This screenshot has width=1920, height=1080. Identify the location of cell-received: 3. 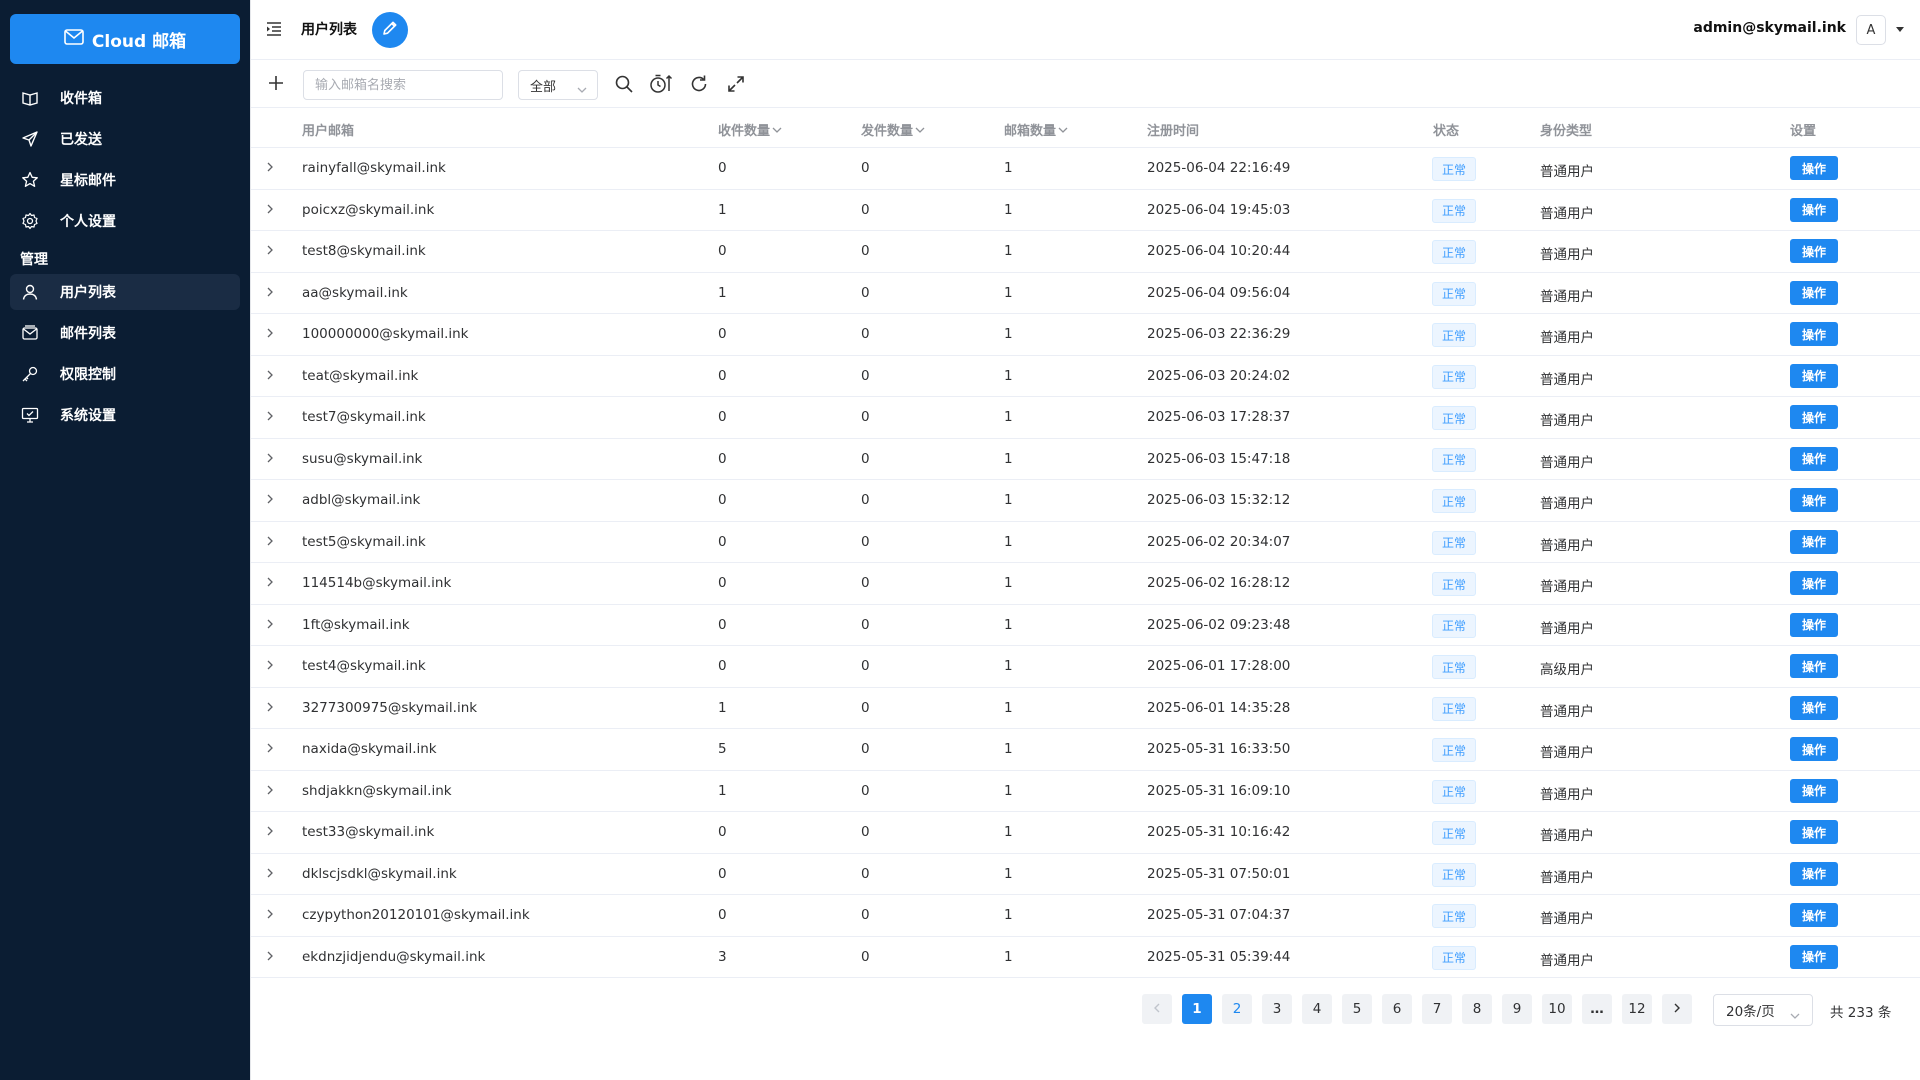
(722, 956).